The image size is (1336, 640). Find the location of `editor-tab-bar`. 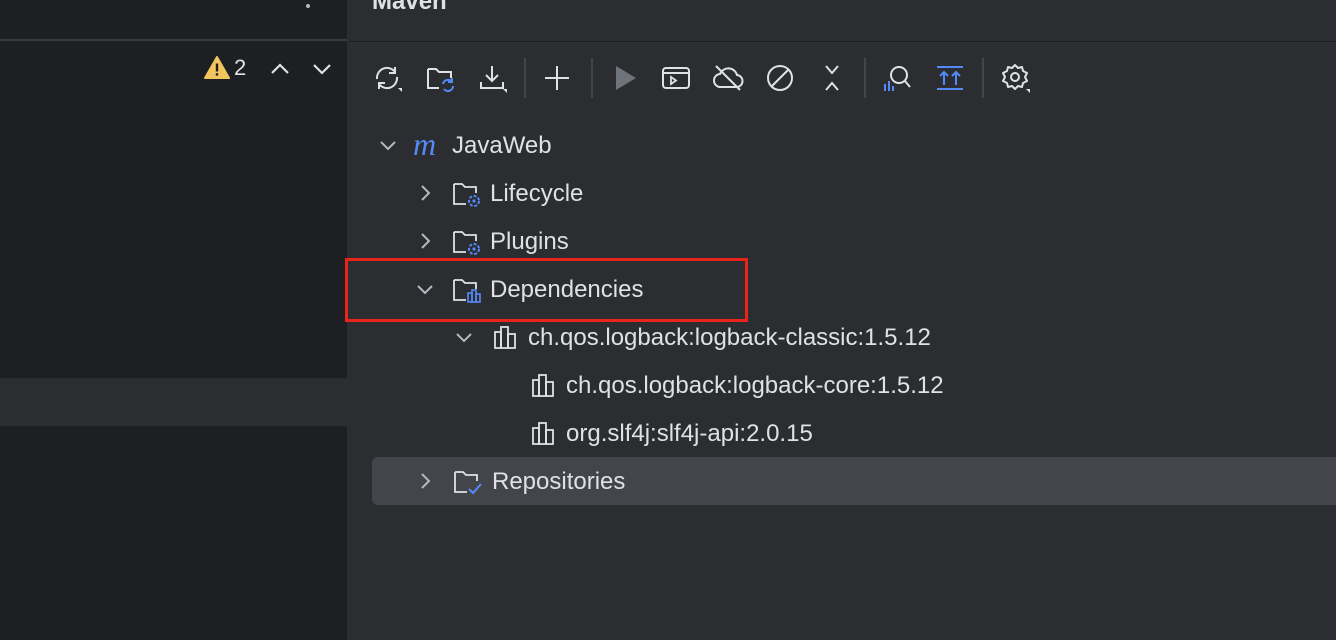

editor-tab-bar is located at coordinates (173, 20).